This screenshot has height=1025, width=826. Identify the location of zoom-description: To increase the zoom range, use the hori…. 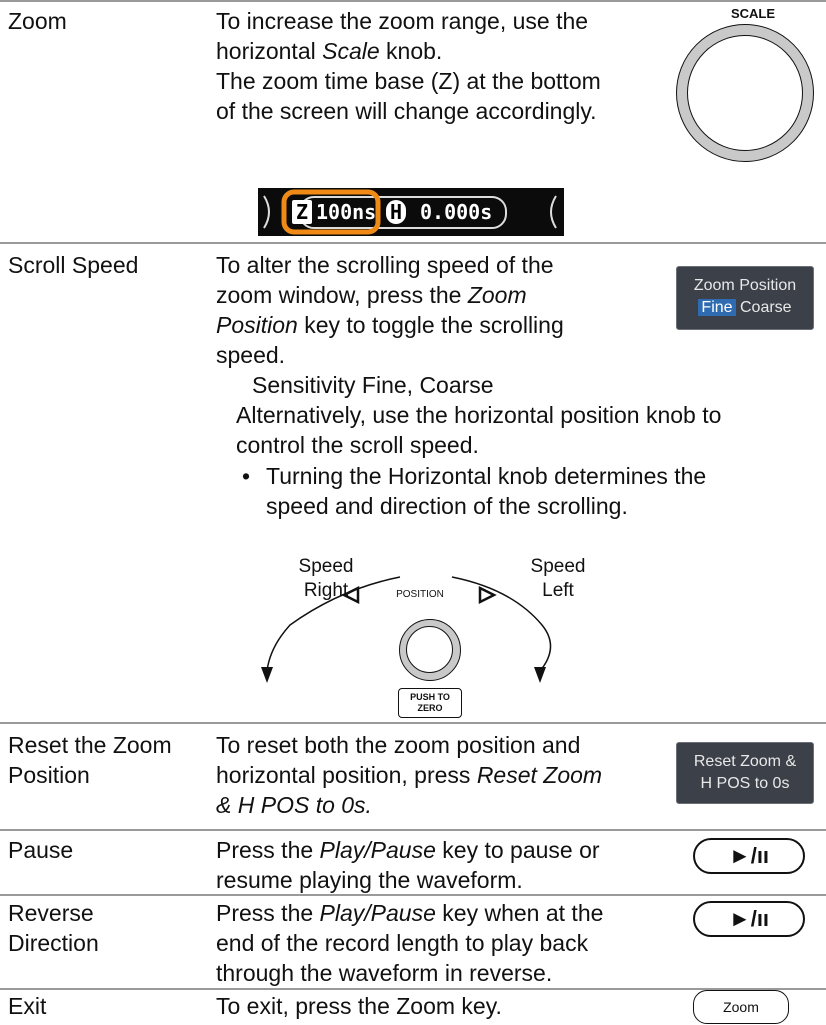
(408, 66).